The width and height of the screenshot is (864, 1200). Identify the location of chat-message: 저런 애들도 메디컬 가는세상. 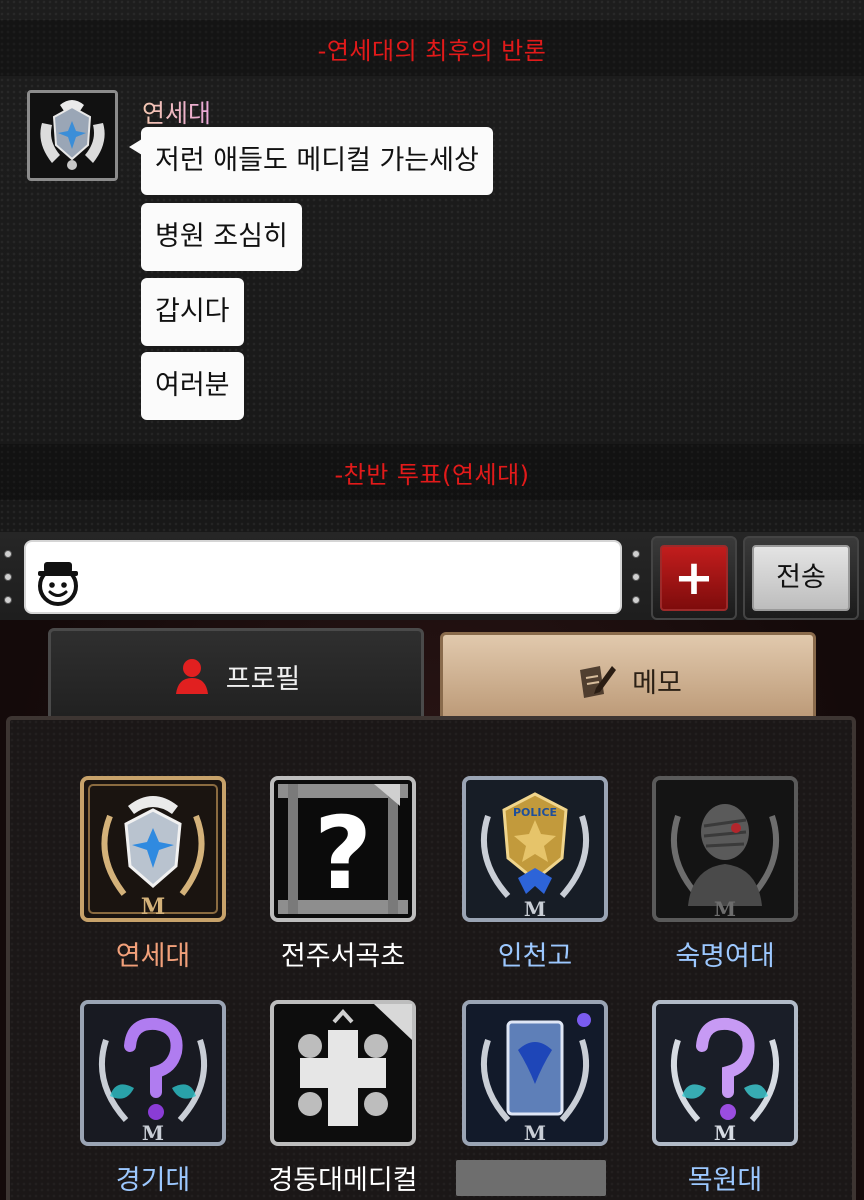
(311, 161).